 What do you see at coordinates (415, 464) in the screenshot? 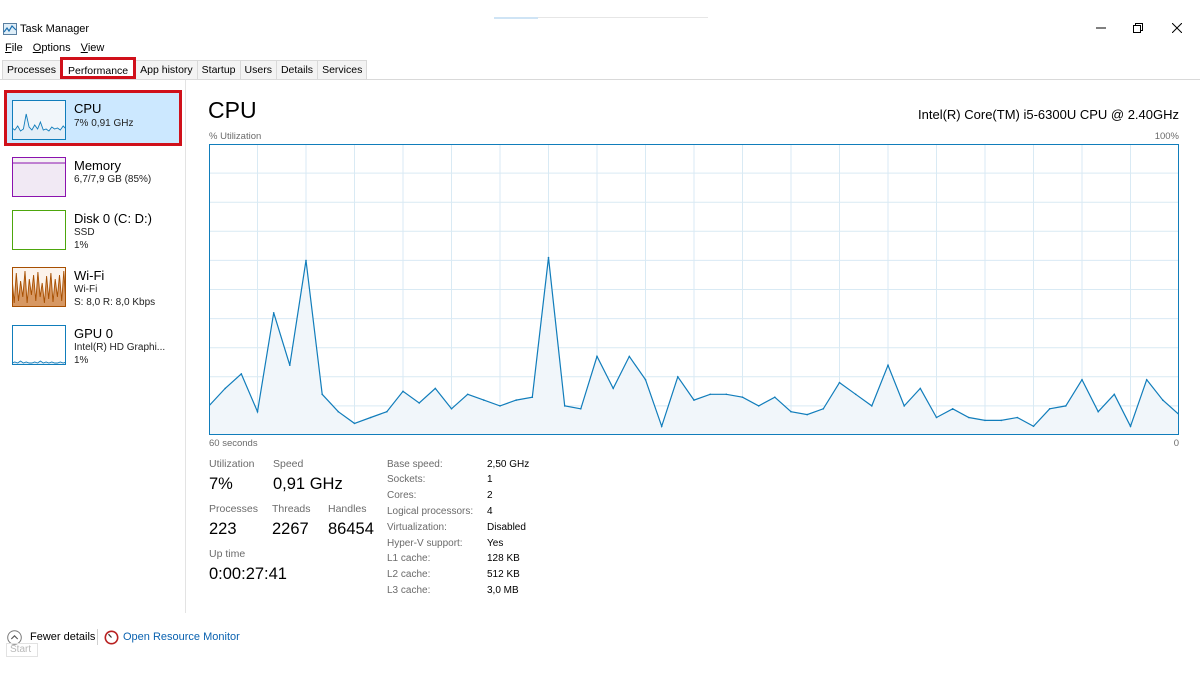
I see `spec-label: Base speed:` at bounding box center [415, 464].